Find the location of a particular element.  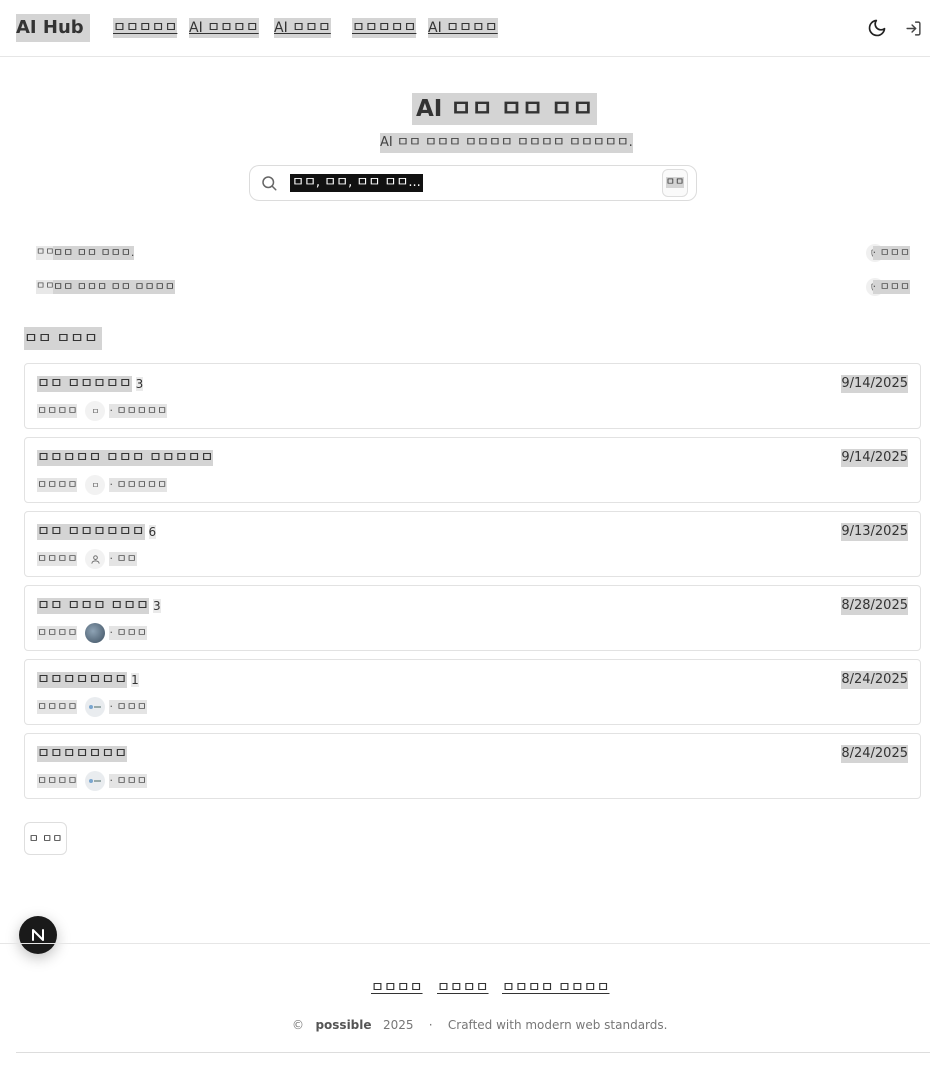

write-post-button: ㅁ ㅁㅁ is located at coordinates (45, 838).